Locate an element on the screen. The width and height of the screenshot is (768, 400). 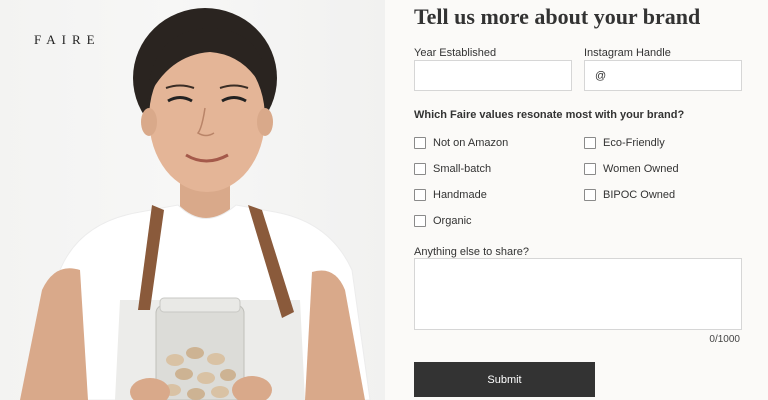
anything-else-textarea is located at coordinates (578, 294).